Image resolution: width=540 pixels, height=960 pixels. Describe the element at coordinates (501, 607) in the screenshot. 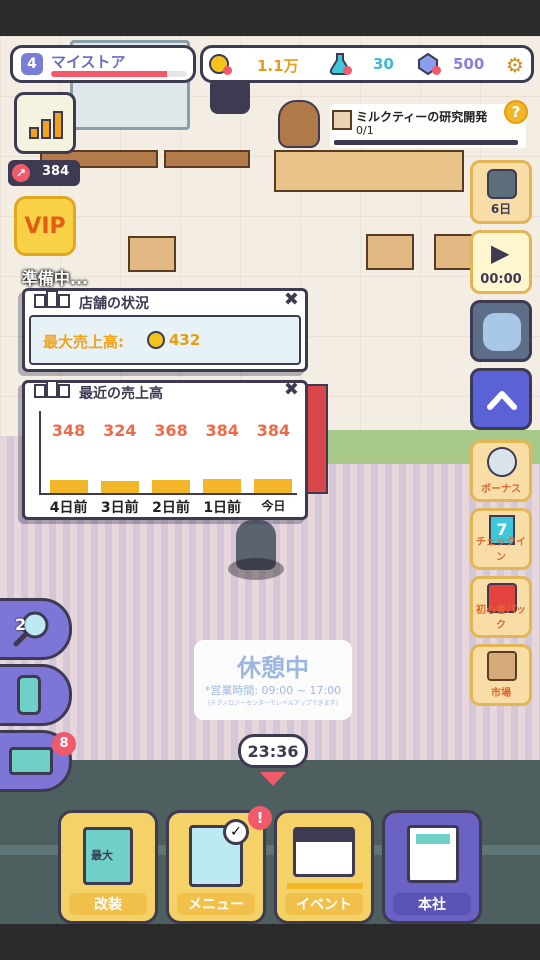

I see `beginner-pack-button: 初心者パック` at that location.